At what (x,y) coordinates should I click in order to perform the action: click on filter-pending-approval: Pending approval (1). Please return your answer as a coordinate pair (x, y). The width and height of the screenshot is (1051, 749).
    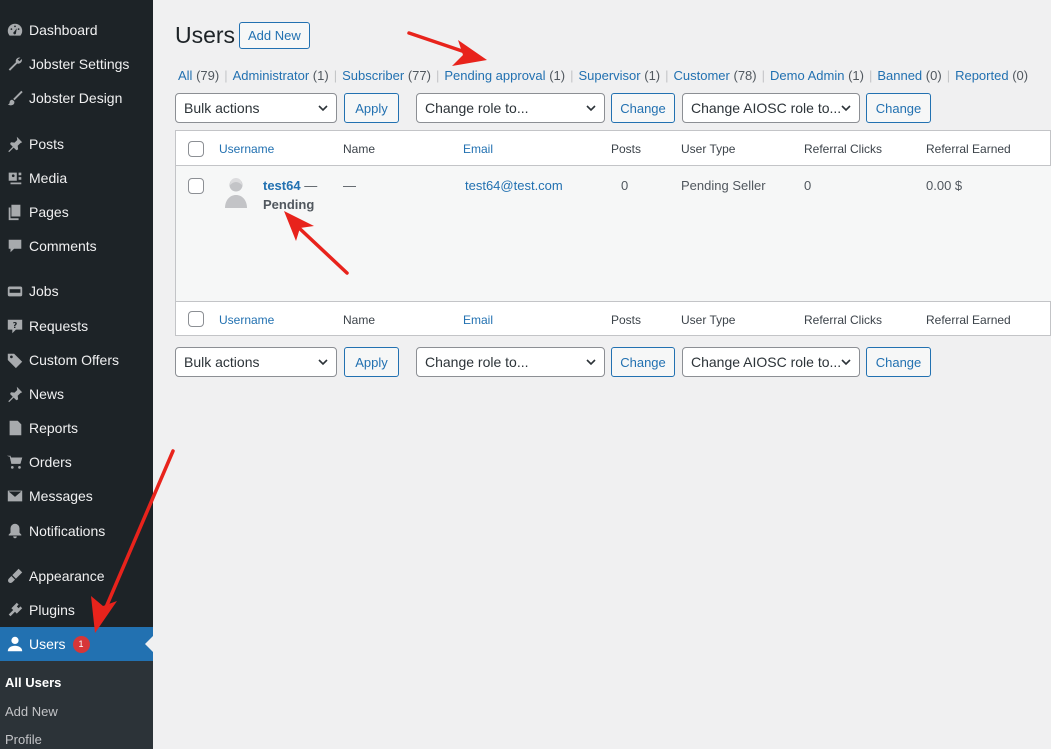
    Looking at the image, I should click on (504, 75).